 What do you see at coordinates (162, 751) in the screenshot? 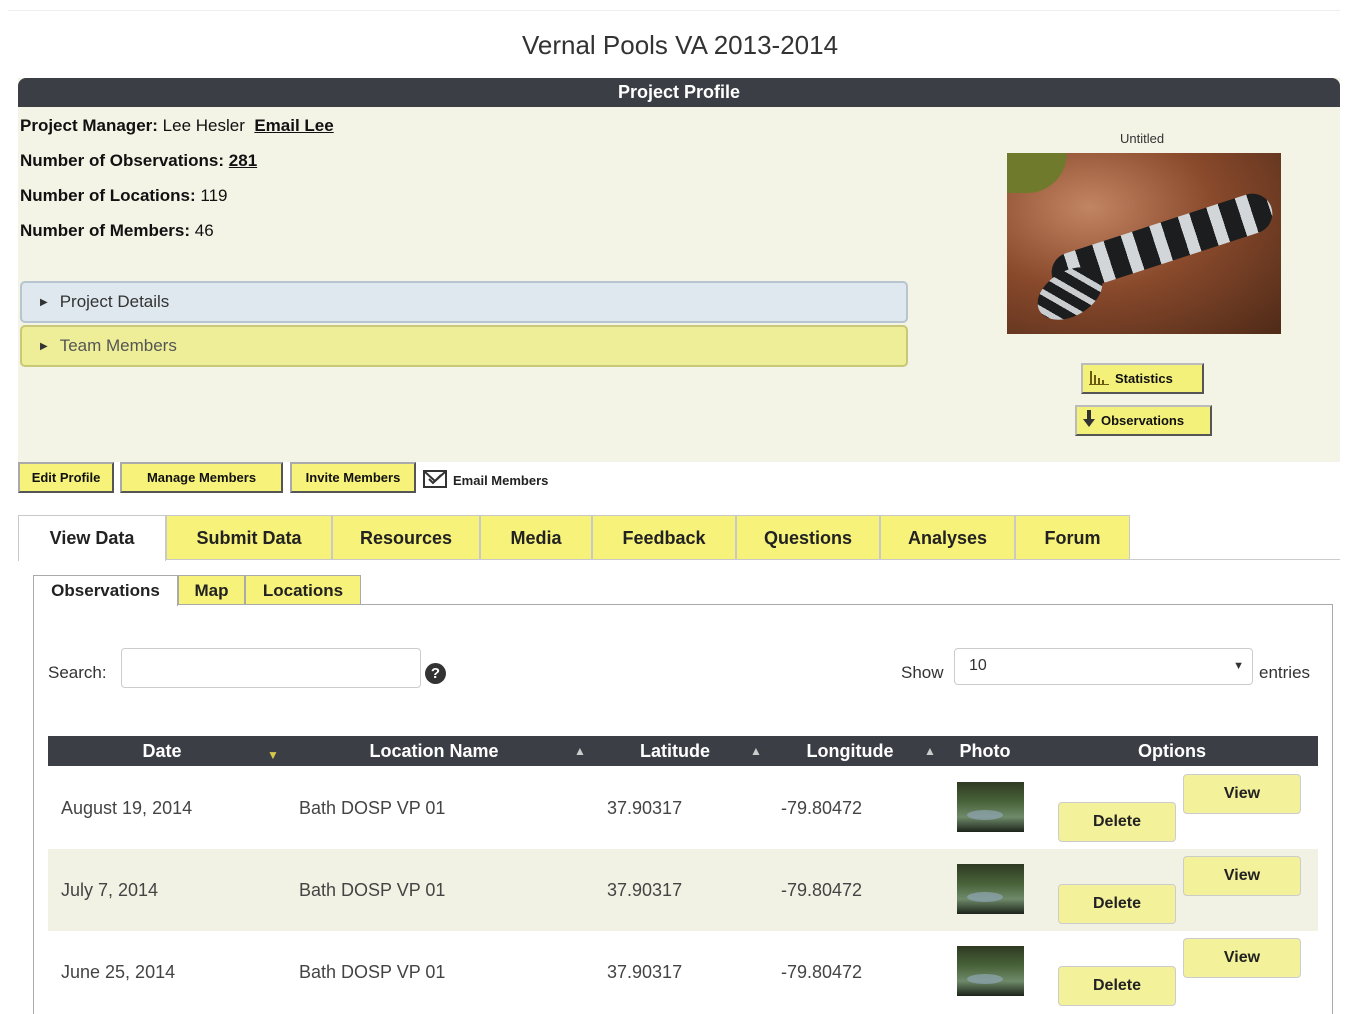
I see `column-header-date: Date` at bounding box center [162, 751].